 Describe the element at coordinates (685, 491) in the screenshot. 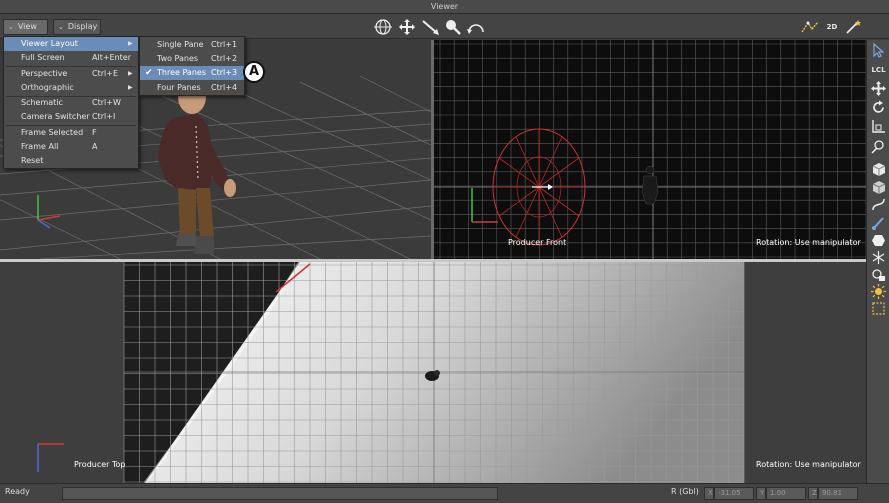

I see `rotation-mode-label: R (Gbl)` at that location.